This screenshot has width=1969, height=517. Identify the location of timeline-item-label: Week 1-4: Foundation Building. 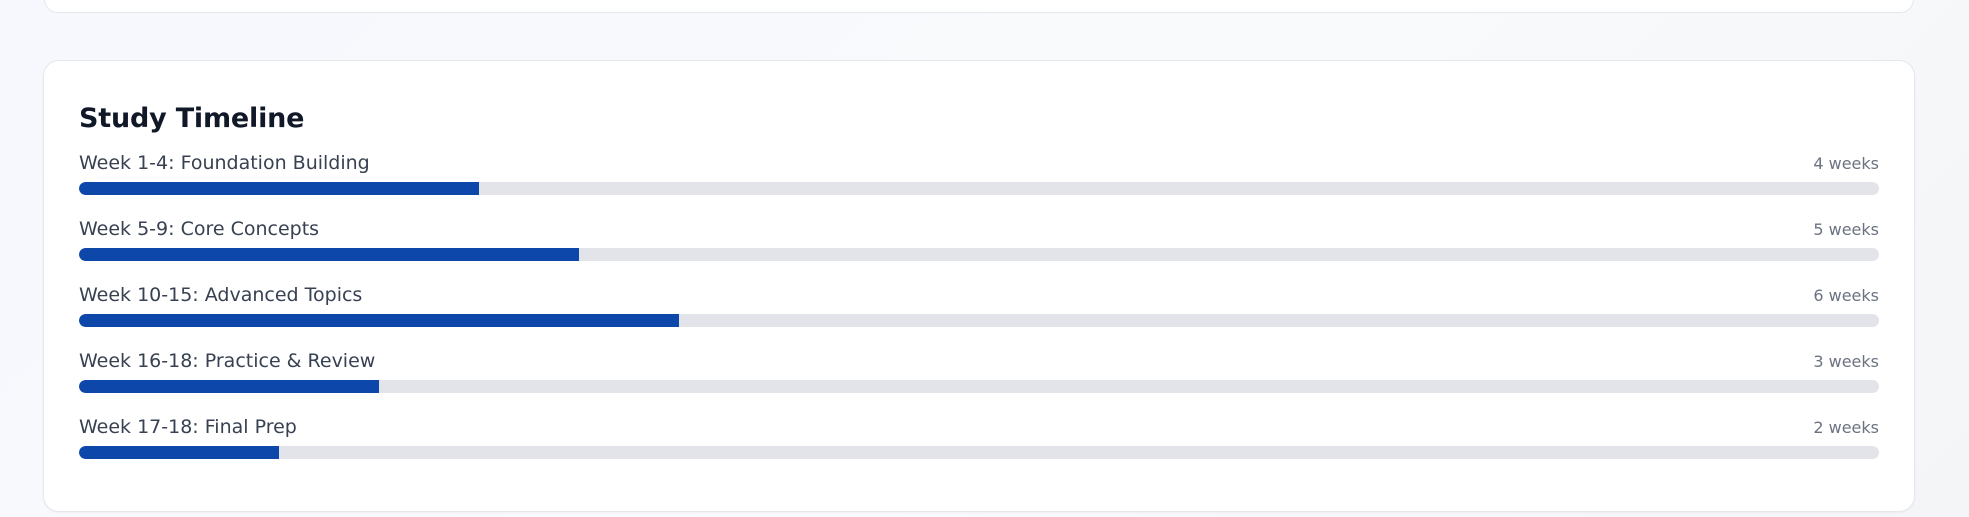
(224, 163).